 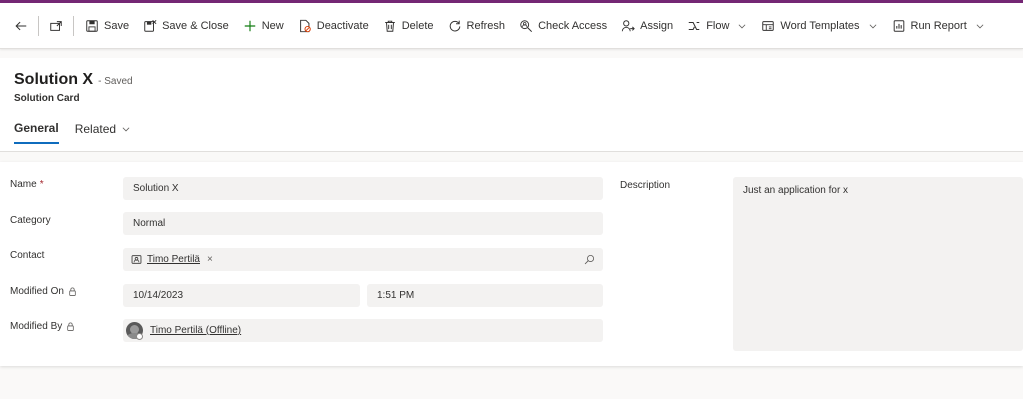 I want to click on refresh-icon, so click(x=454, y=25).